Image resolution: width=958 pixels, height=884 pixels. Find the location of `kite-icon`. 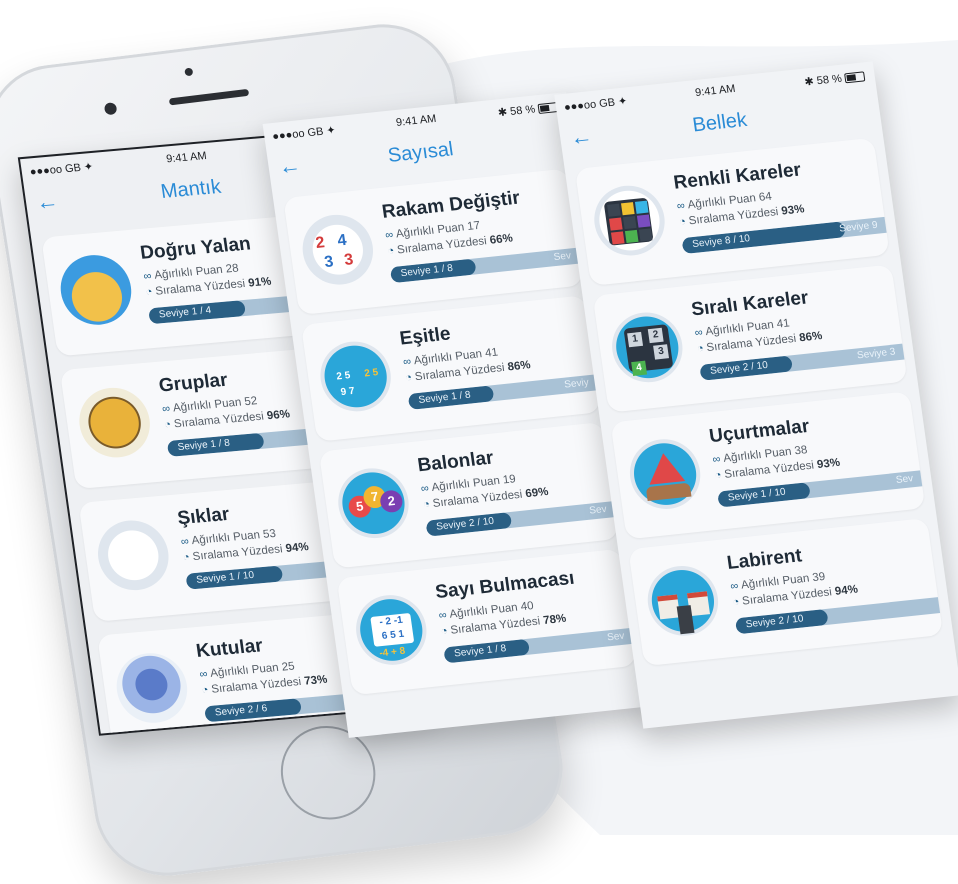

kite-icon is located at coordinates (665, 474).